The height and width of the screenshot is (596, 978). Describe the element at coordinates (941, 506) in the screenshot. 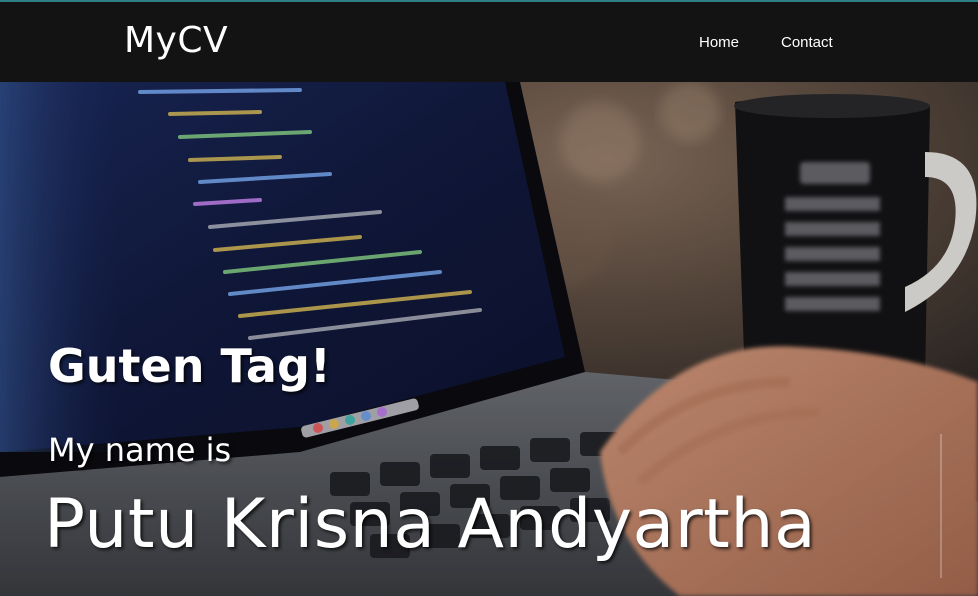

I see `scroll-indicator` at that location.